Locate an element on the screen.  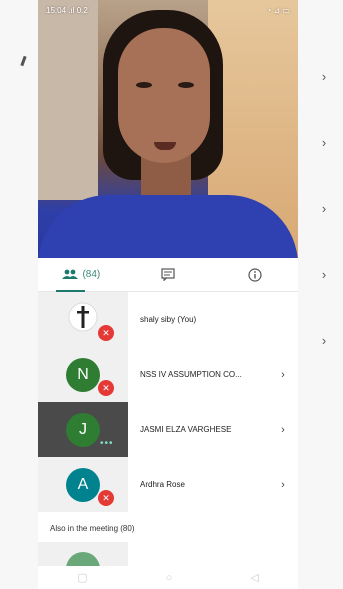
participant-row: ✕ shaly siby (You) is located at coordinates (168, 319).